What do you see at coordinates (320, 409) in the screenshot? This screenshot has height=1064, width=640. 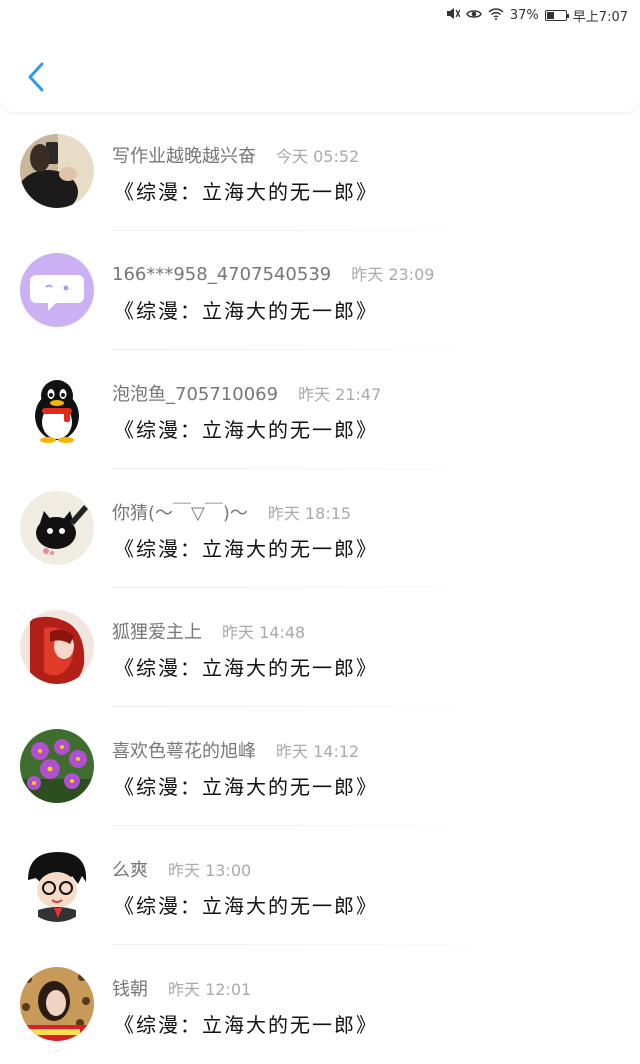 I see `list-item: 泡泡鱼_705710069 昨天 21:47 《综漫：立海大的无一郎》` at bounding box center [320, 409].